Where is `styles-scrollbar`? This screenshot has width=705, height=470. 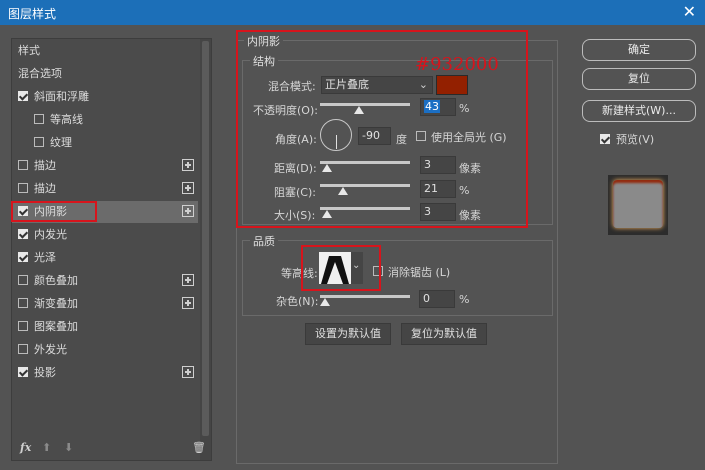 styles-scrollbar is located at coordinates (205, 249).